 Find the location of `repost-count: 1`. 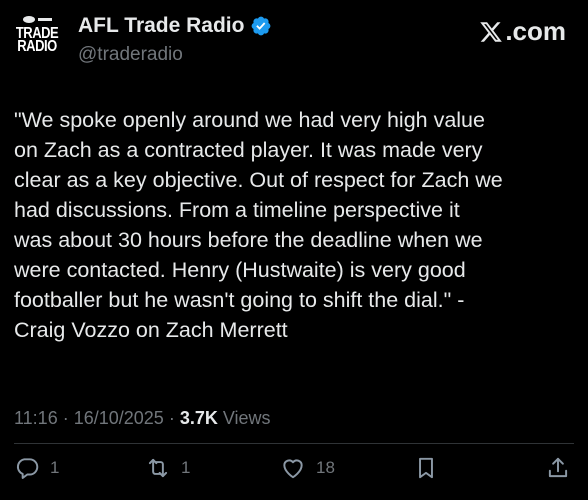

repost-count: 1 is located at coordinates (186, 467).